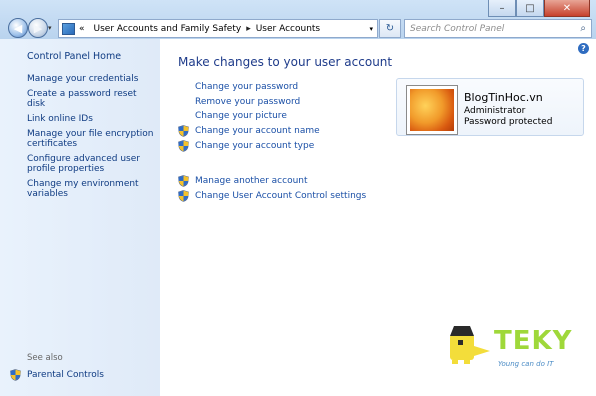 The width and height of the screenshot is (596, 396). I want to click on teky-watermark: TEKY Young can do IT, so click(509, 347).